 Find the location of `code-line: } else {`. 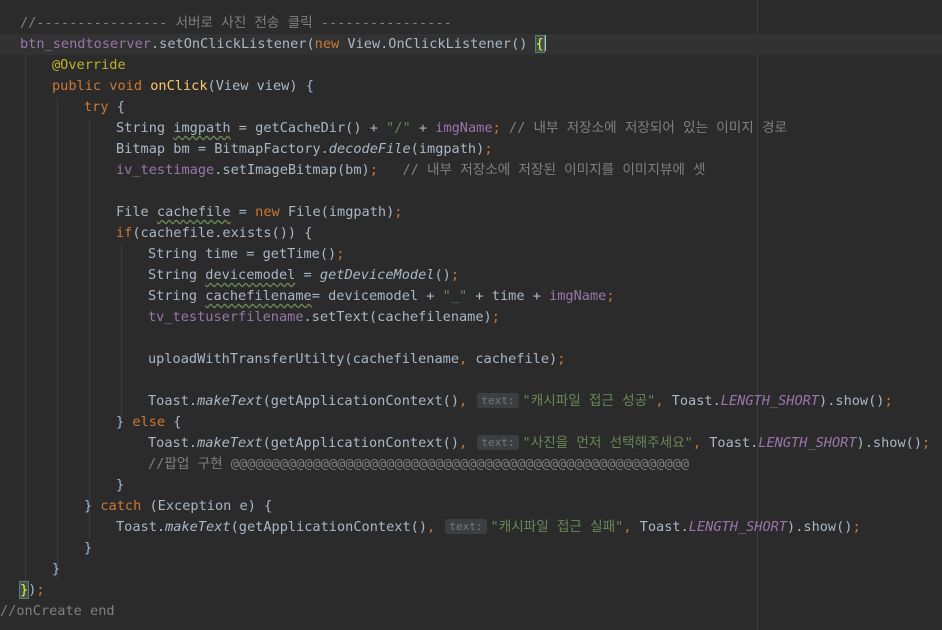

code-line: } else { is located at coordinates (471, 422).